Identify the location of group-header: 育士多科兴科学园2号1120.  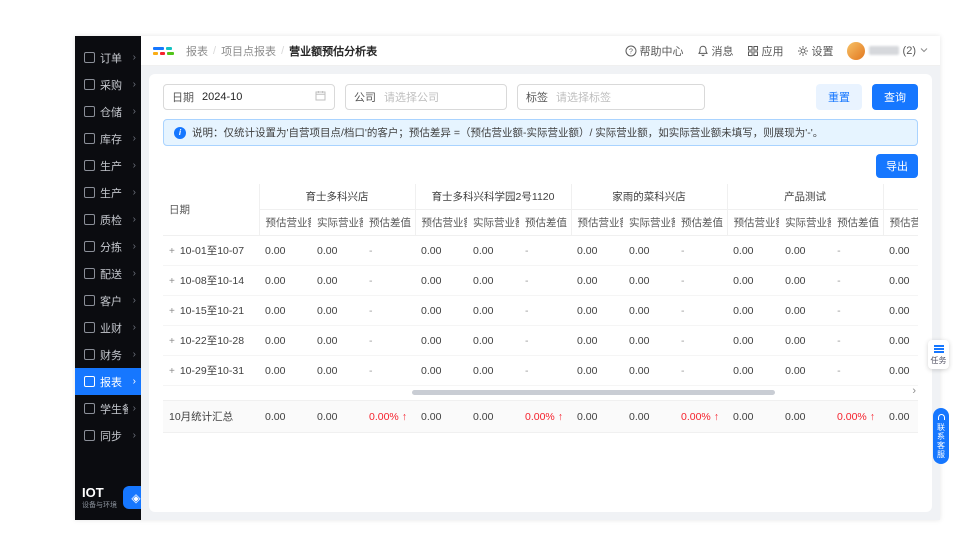
(493, 197).